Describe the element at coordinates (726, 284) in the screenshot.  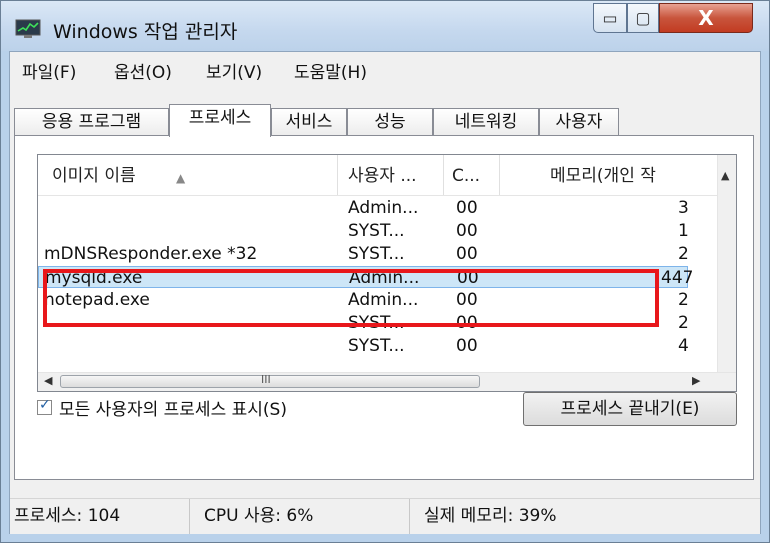
I see `vertical-scrollbar` at that location.